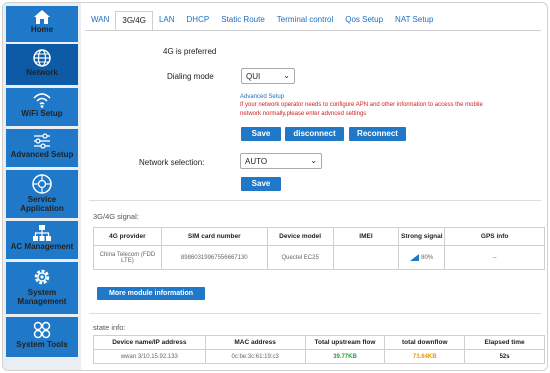 This screenshot has height=373, width=550. What do you see at coordinates (42, 141) in the screenshot?
I see `sliders-icon` at bounding box center [42, 141].